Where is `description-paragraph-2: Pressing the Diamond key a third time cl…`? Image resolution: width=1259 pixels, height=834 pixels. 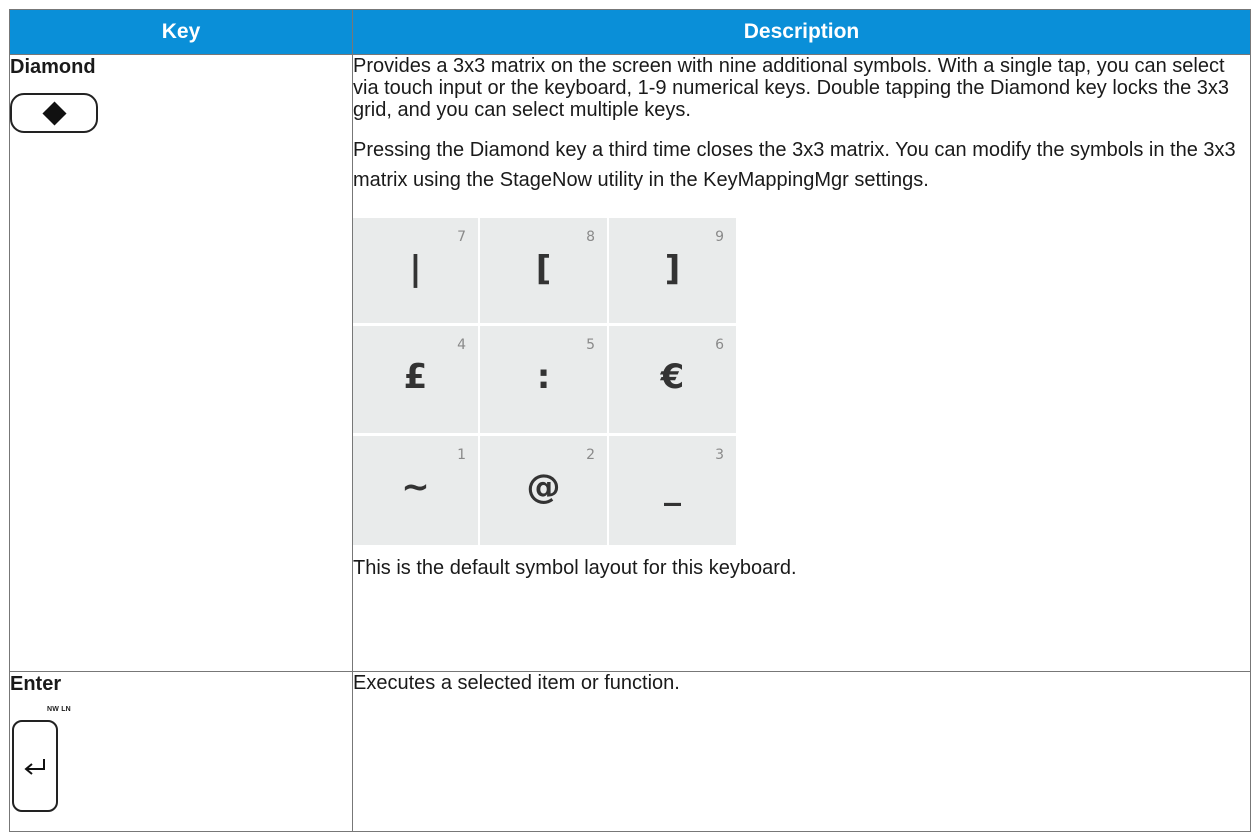 description-paragraph-2: Pressing the Diamond key a third time cl… is located at coordinates (794, 165).